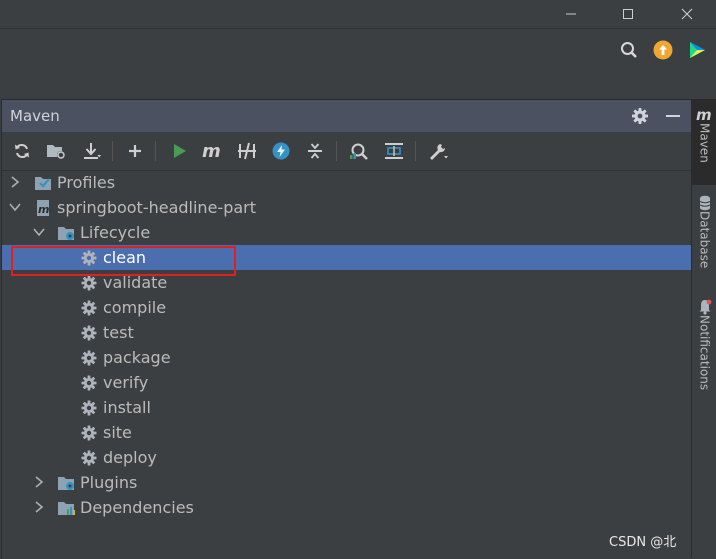 Image resolution: width=716 pixels, height=559 pixels. I want to click on close-icon, so click(687, 14).